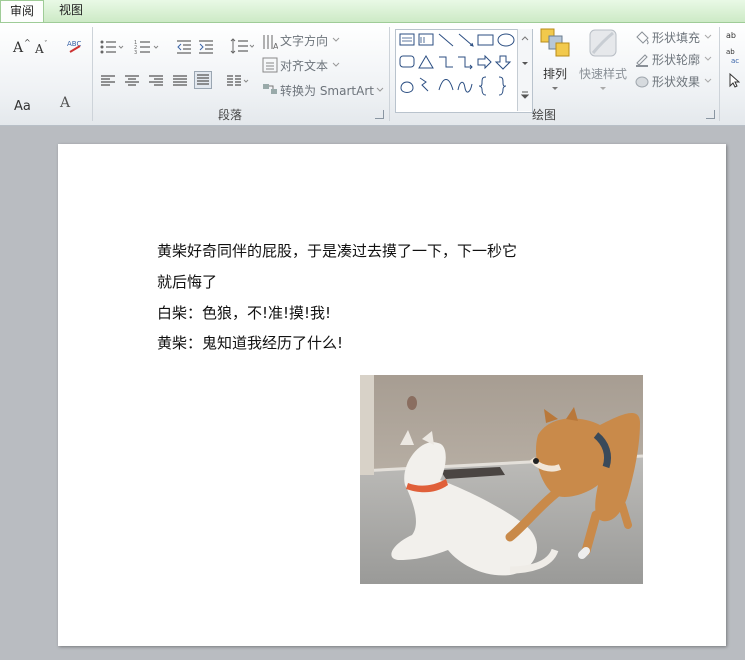 This screenshot has width=745, height=660. What do you see at coordinates (147, 47) in the screenshot?
I see `numbering-icon: 123` at bounding box center [147, 47].